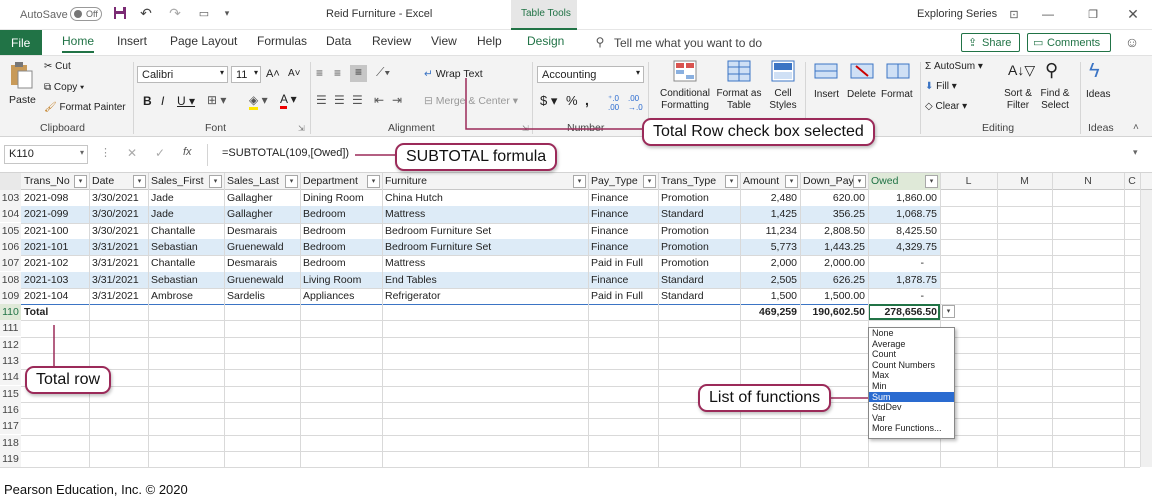 This screenshot has width=1152, height=501. I want to click on decrease-decimal-icon: .00 →.0, so click(635, 103).